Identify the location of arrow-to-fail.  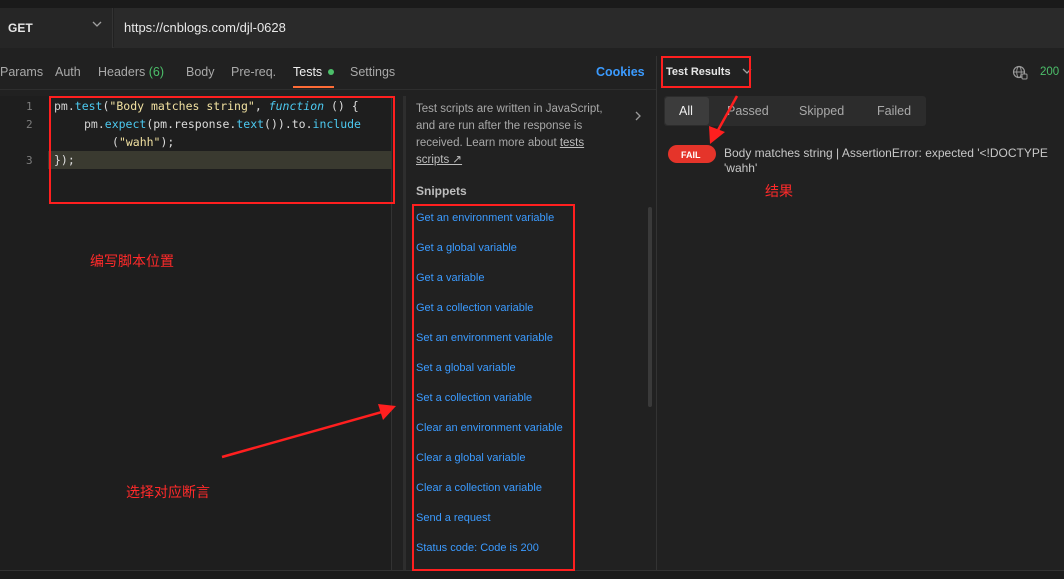
(727, 114).